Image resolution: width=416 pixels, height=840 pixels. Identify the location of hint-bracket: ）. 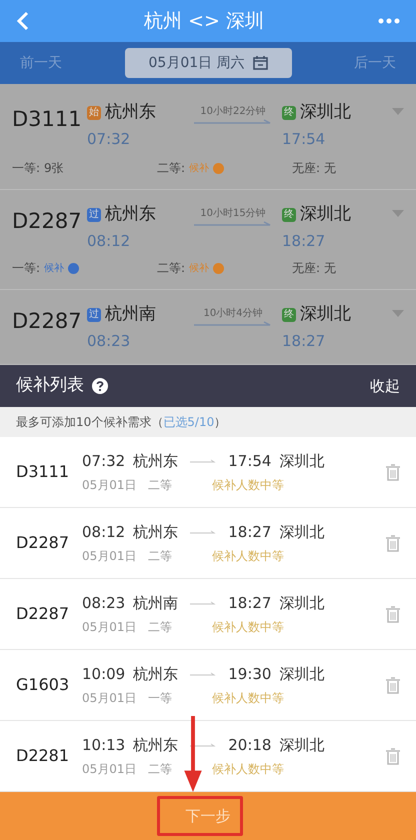
(220, 422).